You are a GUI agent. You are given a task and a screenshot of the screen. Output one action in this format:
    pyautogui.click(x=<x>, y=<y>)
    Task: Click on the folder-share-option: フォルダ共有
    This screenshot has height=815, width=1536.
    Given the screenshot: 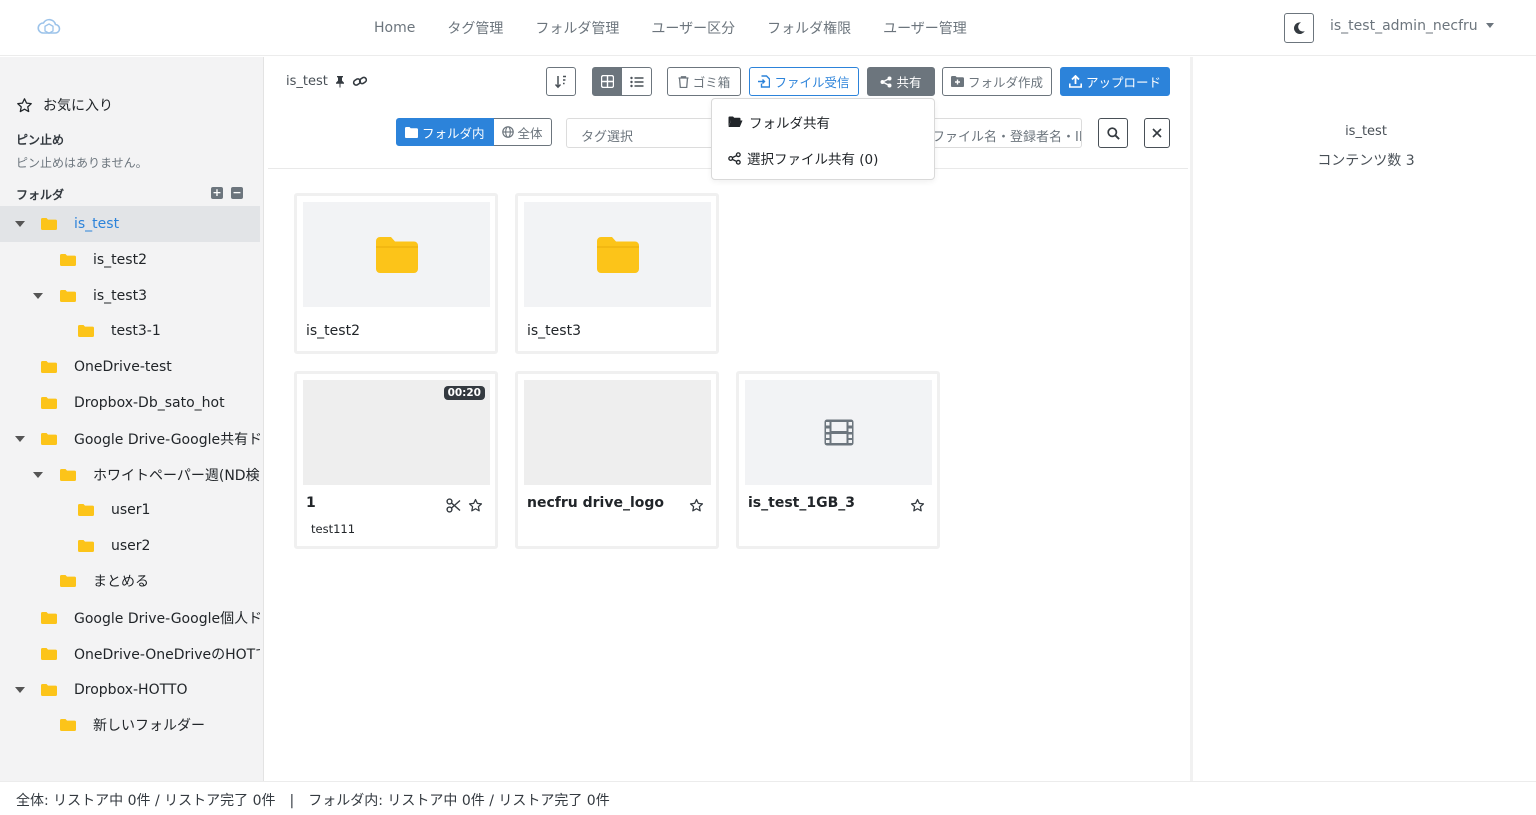 What is the action you would take?
    pyautogui.click(x=779, y=122)
    